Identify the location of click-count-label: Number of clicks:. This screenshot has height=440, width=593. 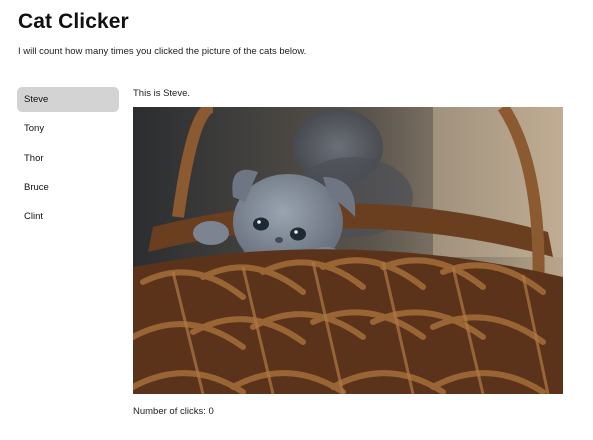
(169, 411).